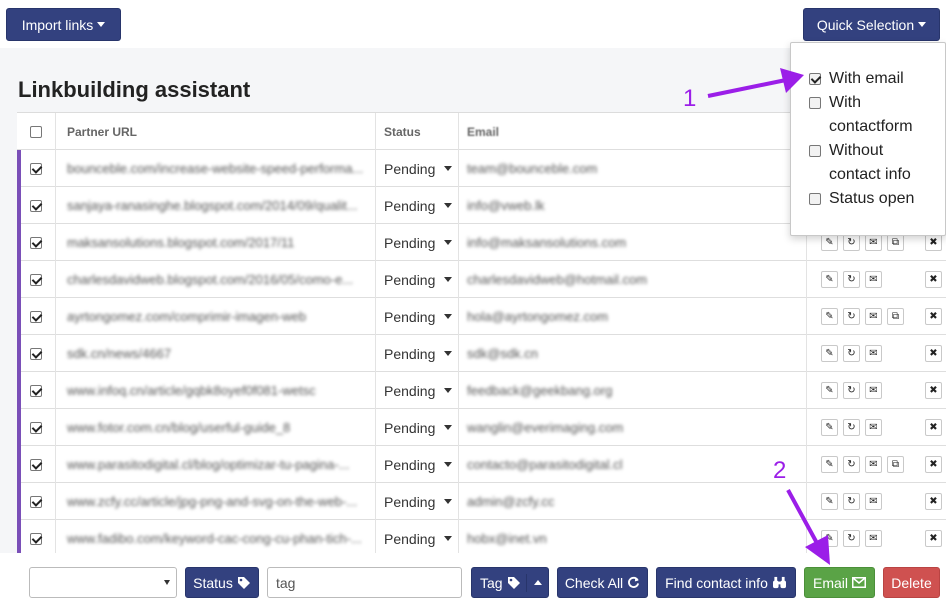  Describe the element at coordinates (815, 151) in the screenshot. I see `quick-checkbox-without-contact-info` at that location.